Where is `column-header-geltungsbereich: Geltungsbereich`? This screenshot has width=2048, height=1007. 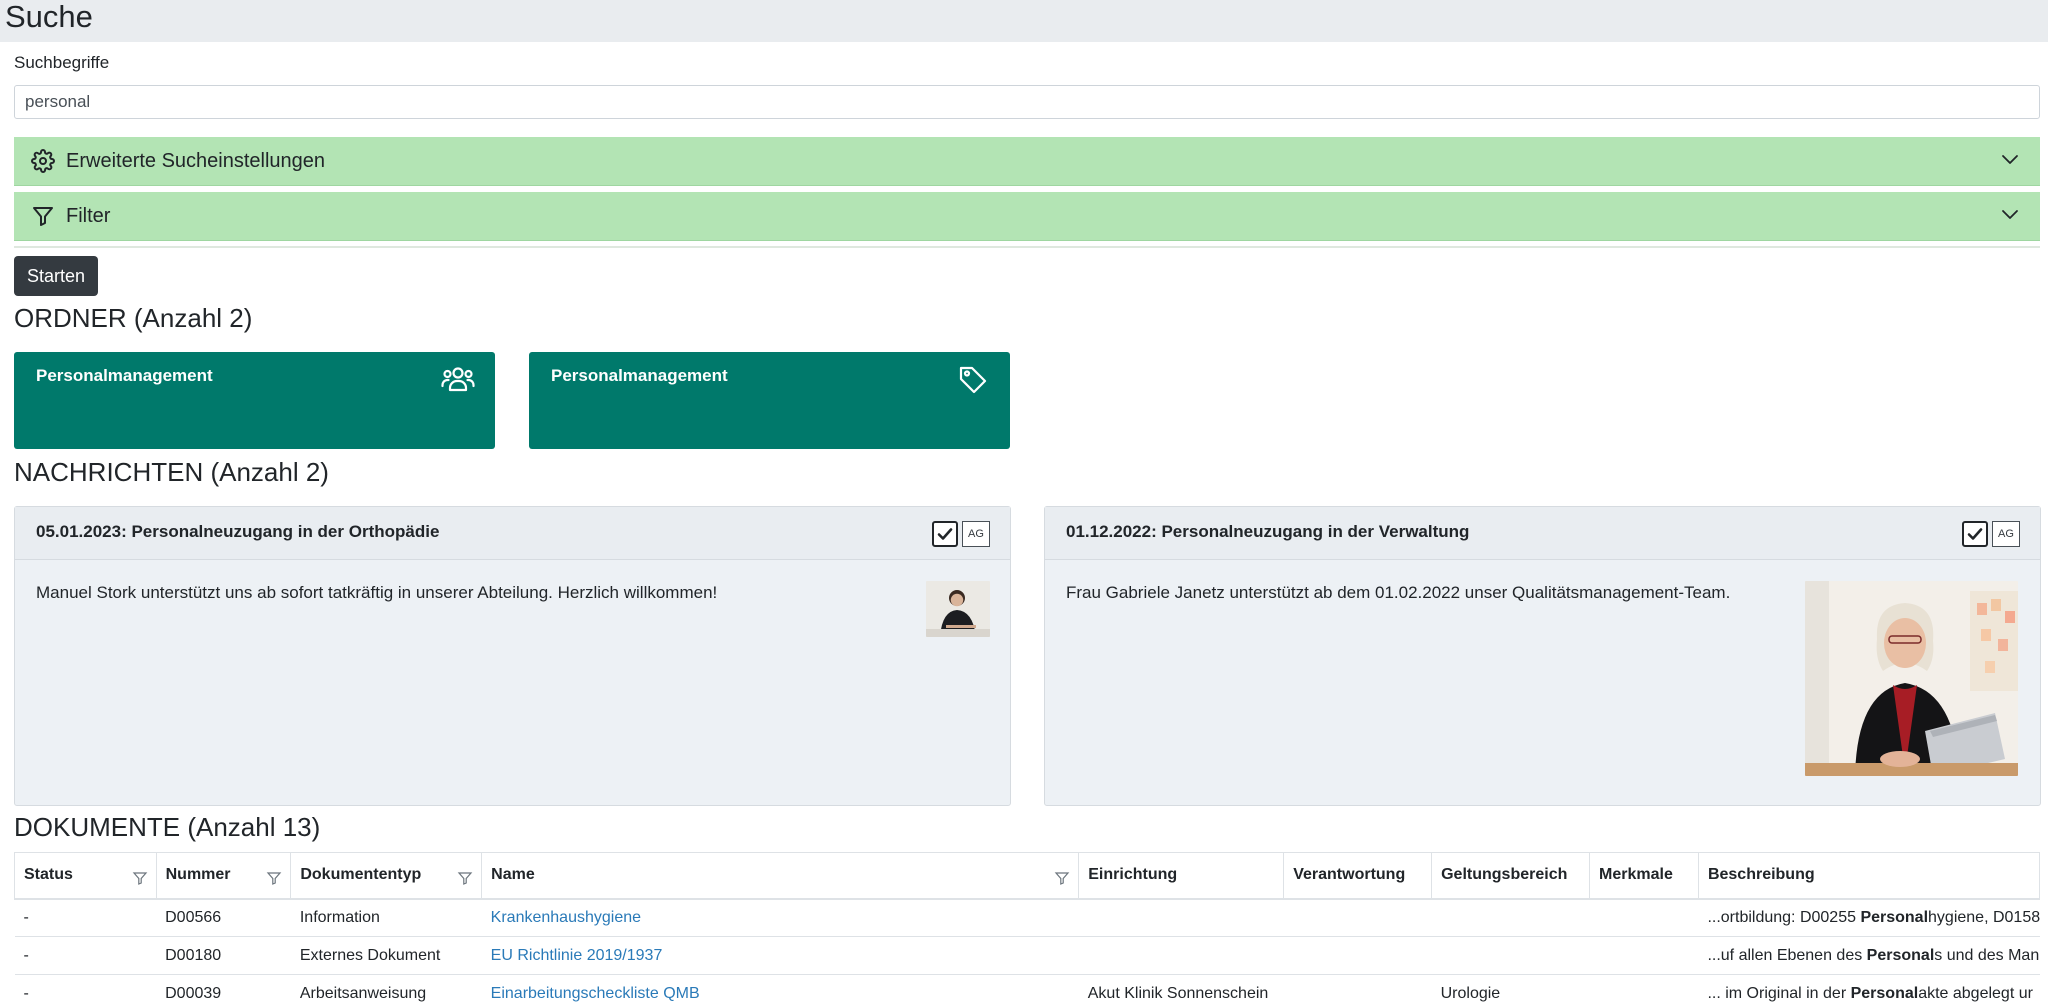 column-header-geltungsbereich: Geltungsbereich is located at coordinates (1511, 876).